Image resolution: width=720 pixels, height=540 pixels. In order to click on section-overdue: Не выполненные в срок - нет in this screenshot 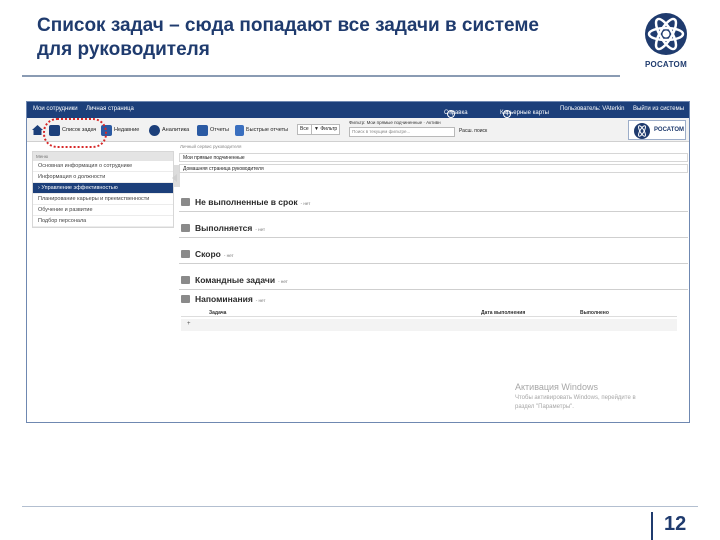, I will do `click(433, 199)`.